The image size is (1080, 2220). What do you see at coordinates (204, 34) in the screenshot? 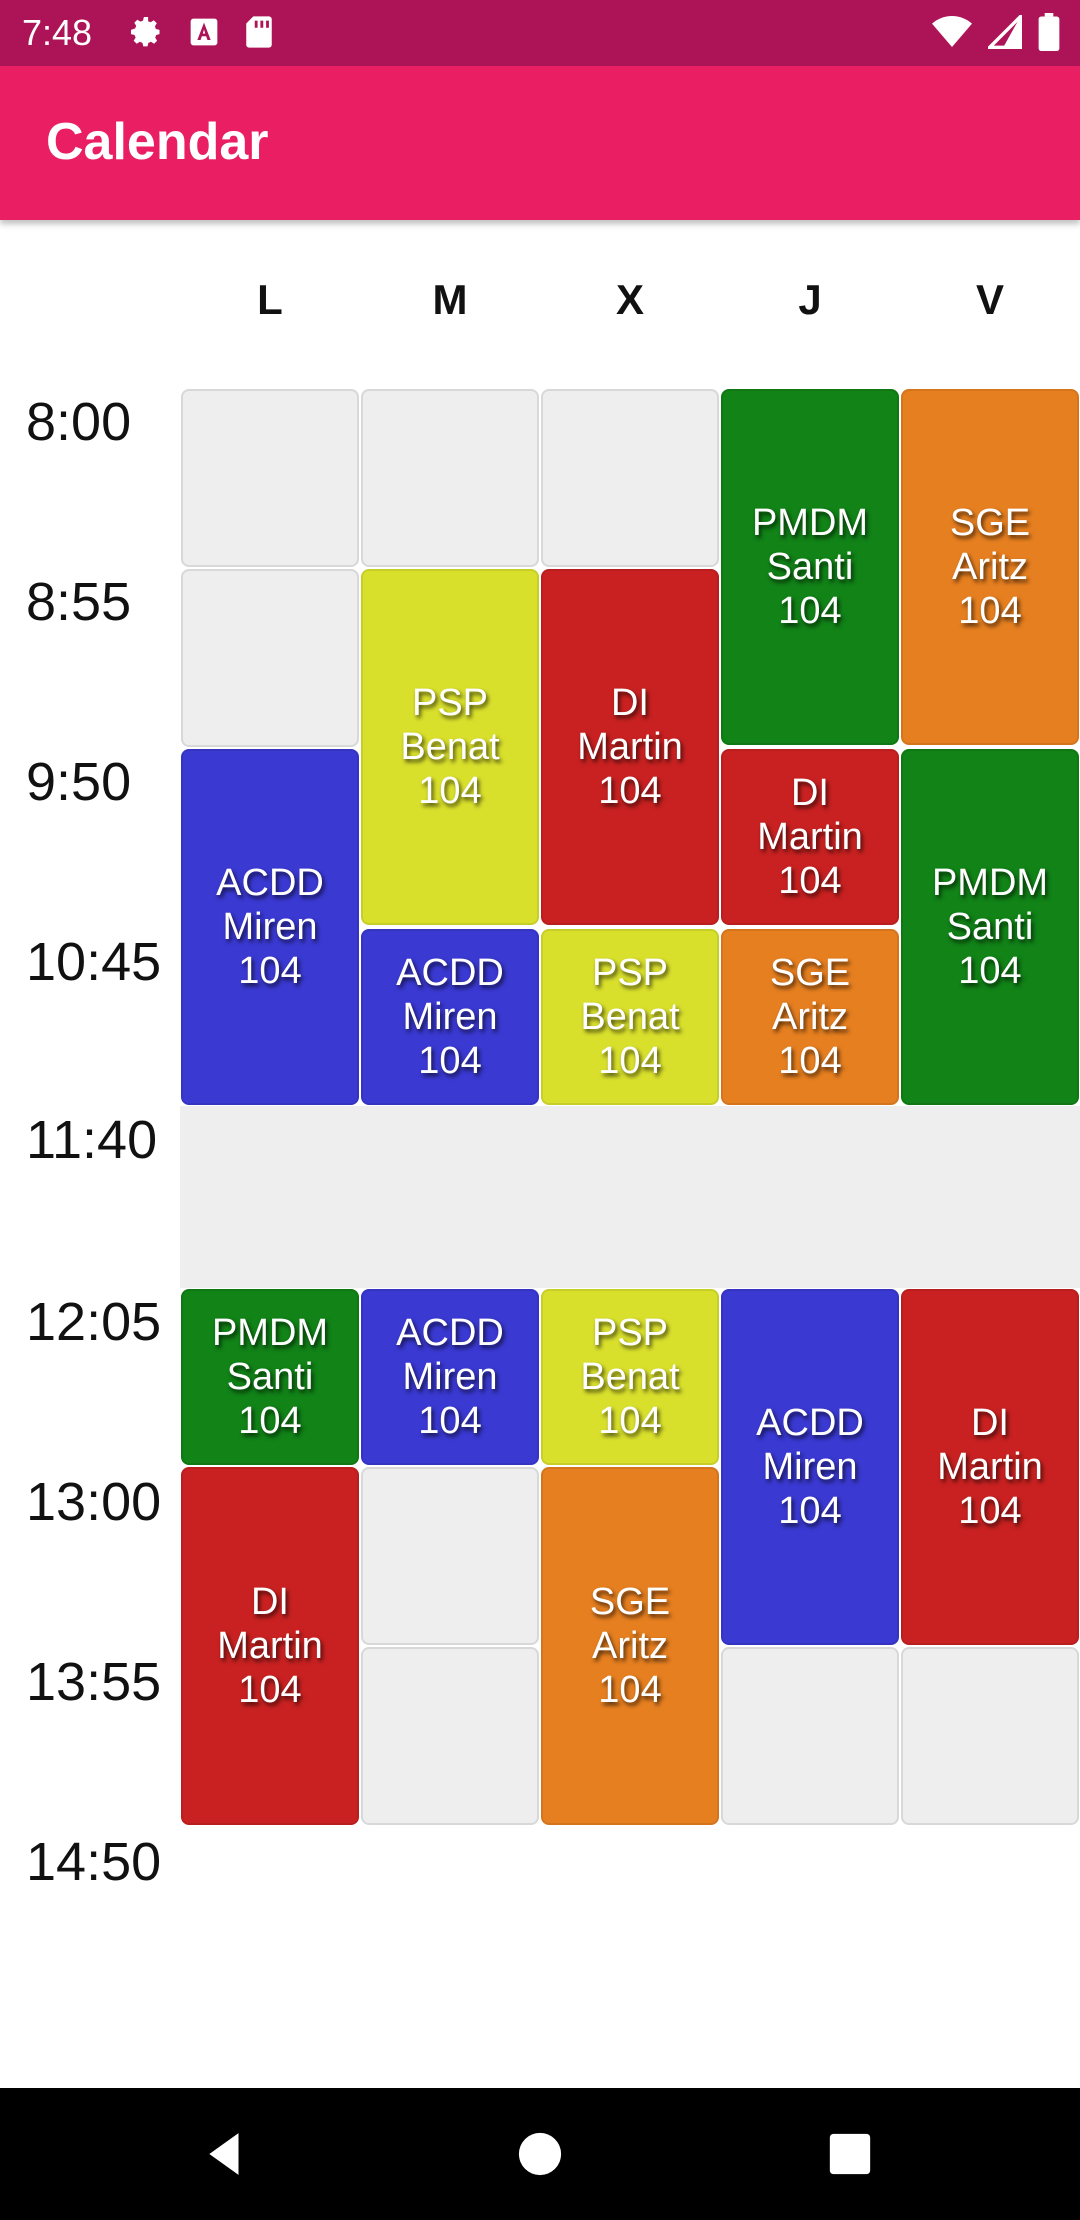
I see `text-a-icon` at bounding box center [204, 34].